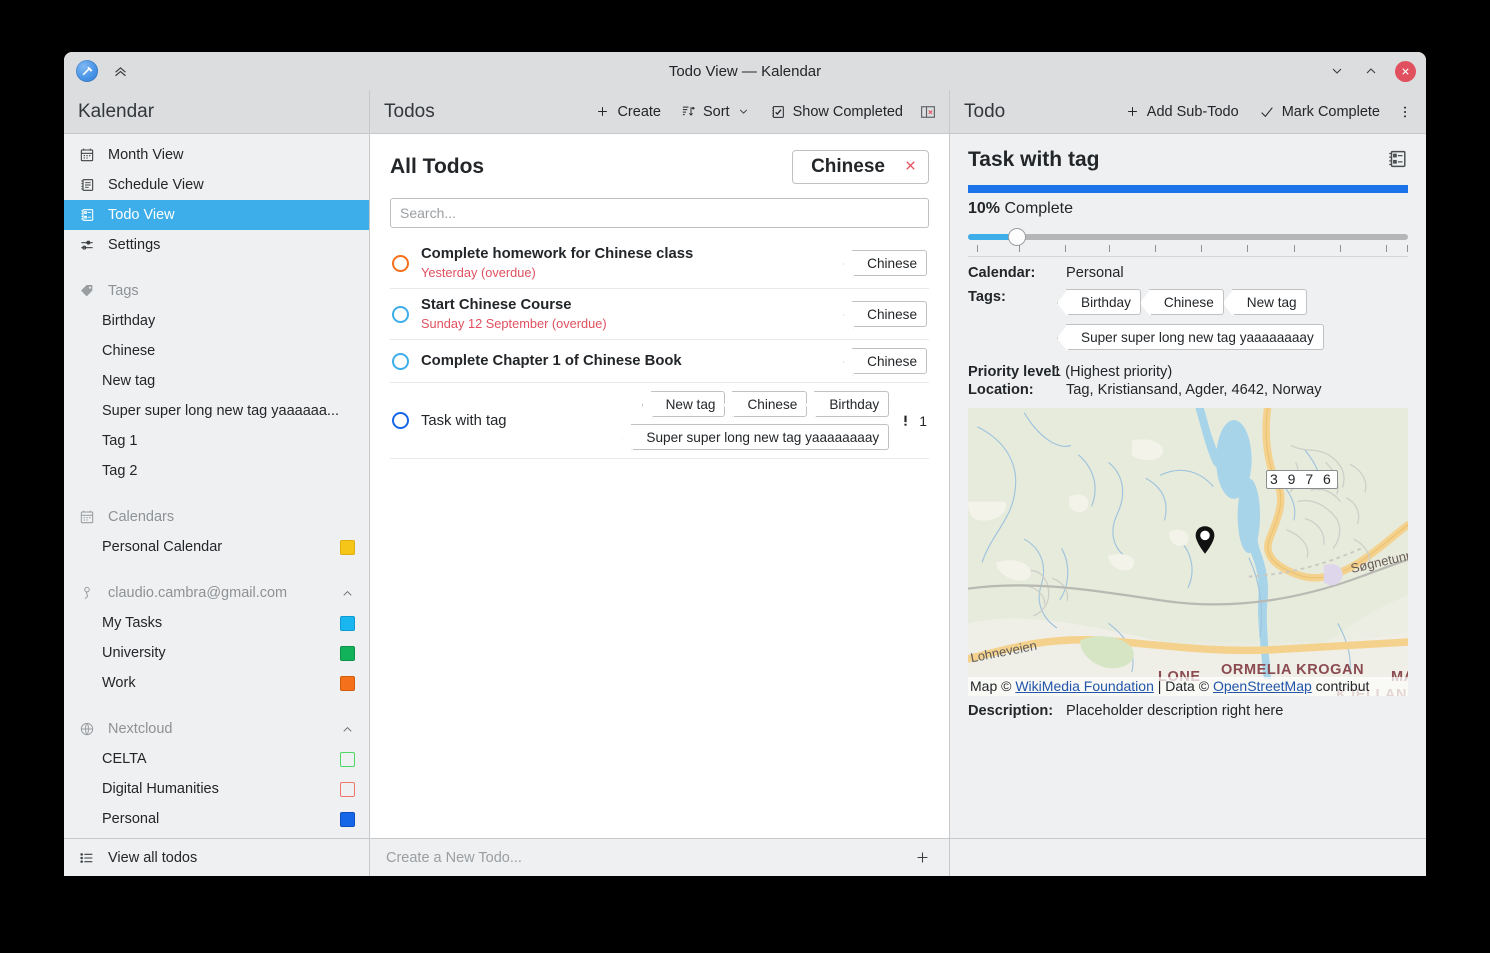 This screenshot has height=953, width=1490. Describe the element at coordinates (1195, 337) in the screenshot. I see `detail-tag: Super super long new tag yaaaaaaaay` at that location.